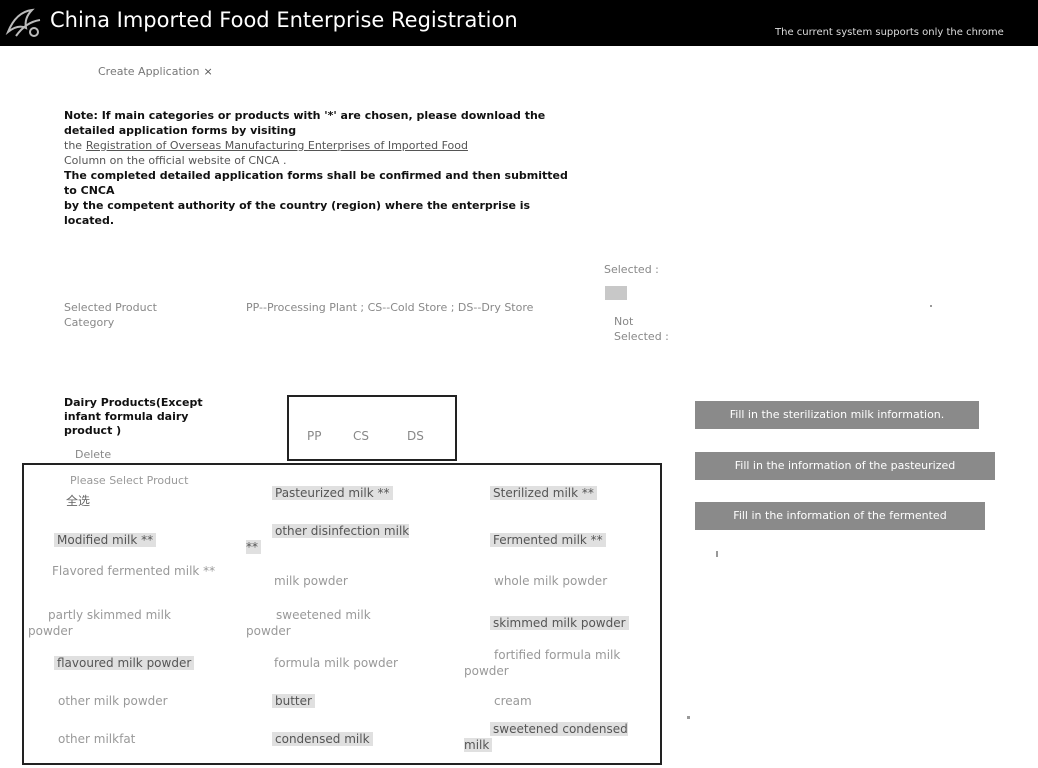  Describe the element at coordinates (113, 701) in the screenshot. I see `product-option: other milk powder` at that location.